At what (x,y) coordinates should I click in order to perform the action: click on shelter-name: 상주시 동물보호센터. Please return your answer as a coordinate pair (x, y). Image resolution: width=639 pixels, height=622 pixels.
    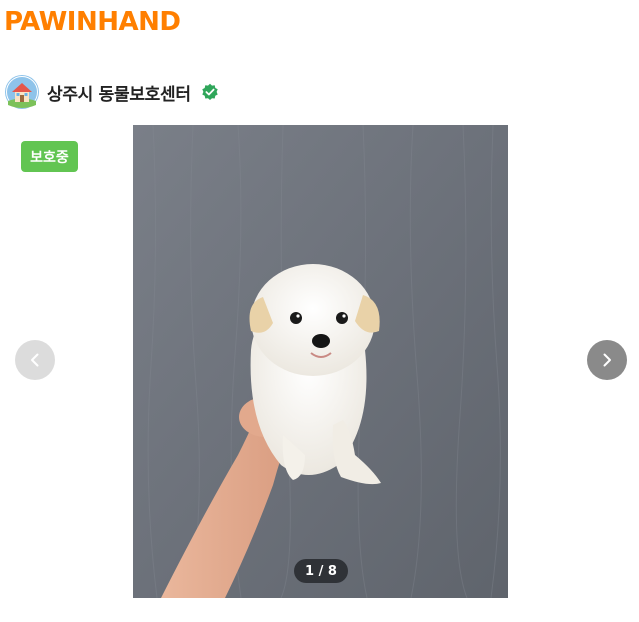
    Looking at the image, I should click on (119, 92).